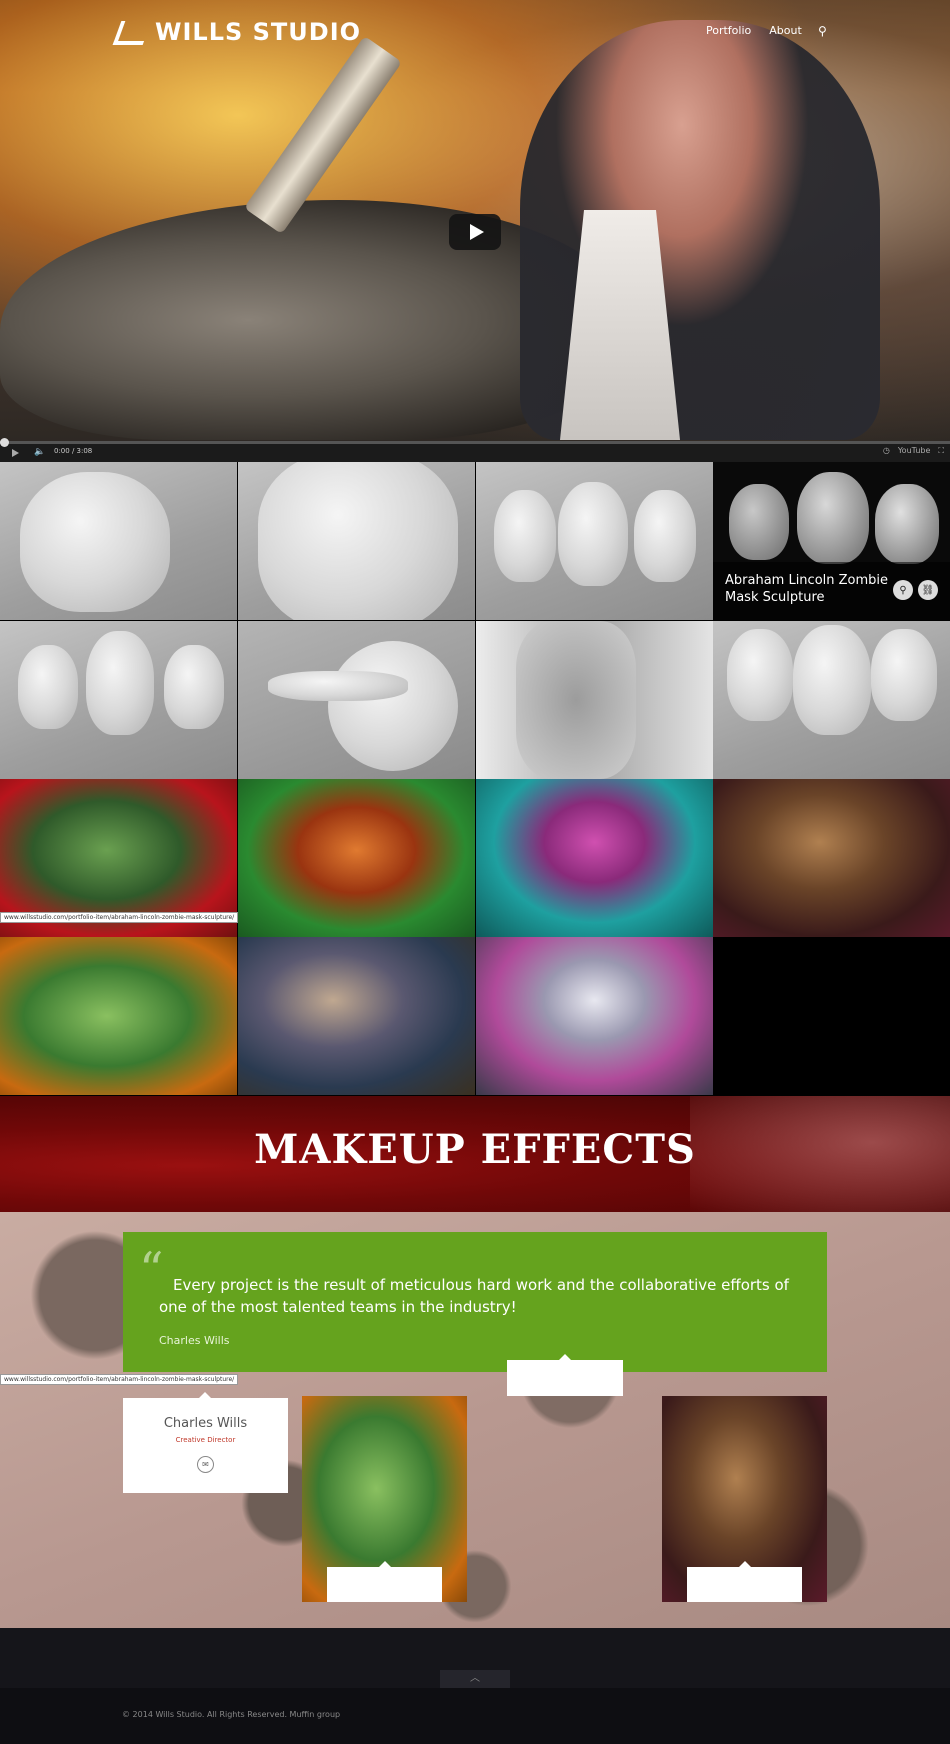 The height and width of the screenshot is (1744, 950). What do you see at coordinates (393, 706) in the screenshot?
I see `mold-image` at bounding box center [393, 706].